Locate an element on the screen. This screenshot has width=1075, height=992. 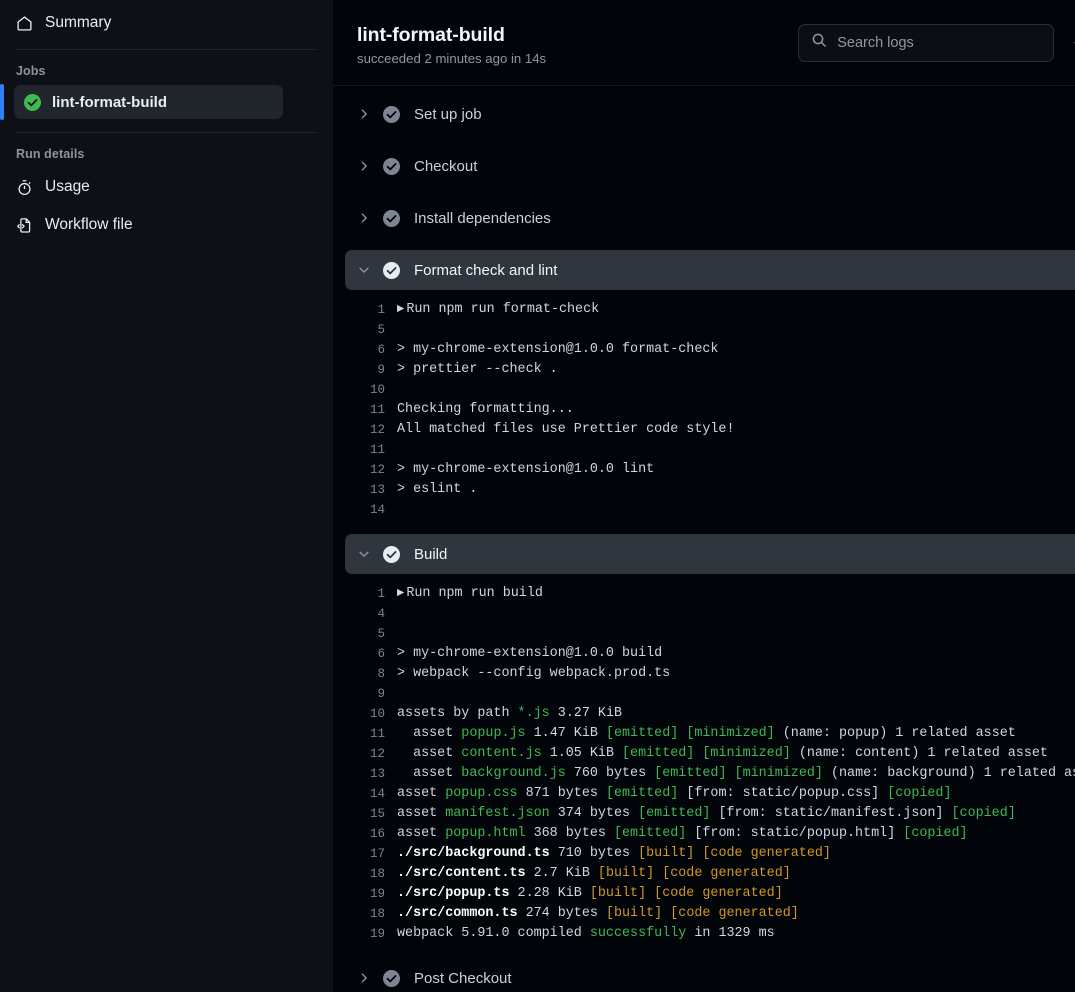
log-line-text: ▶ Run npm run format-check is located at coordinates (498, 309).